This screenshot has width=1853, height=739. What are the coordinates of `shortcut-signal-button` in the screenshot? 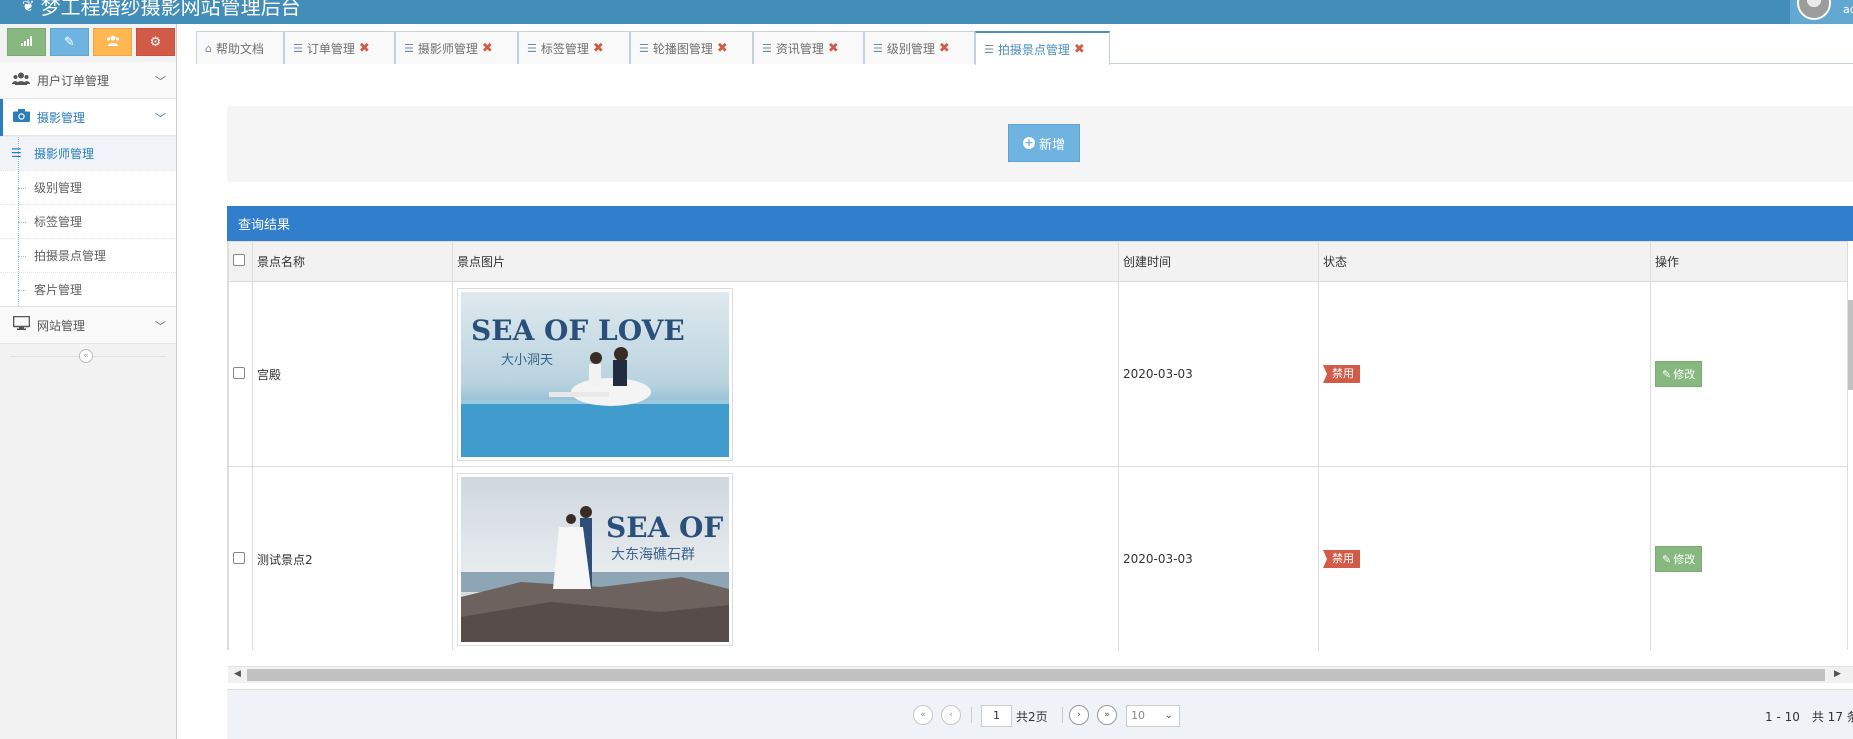 It's located at (26, 42).